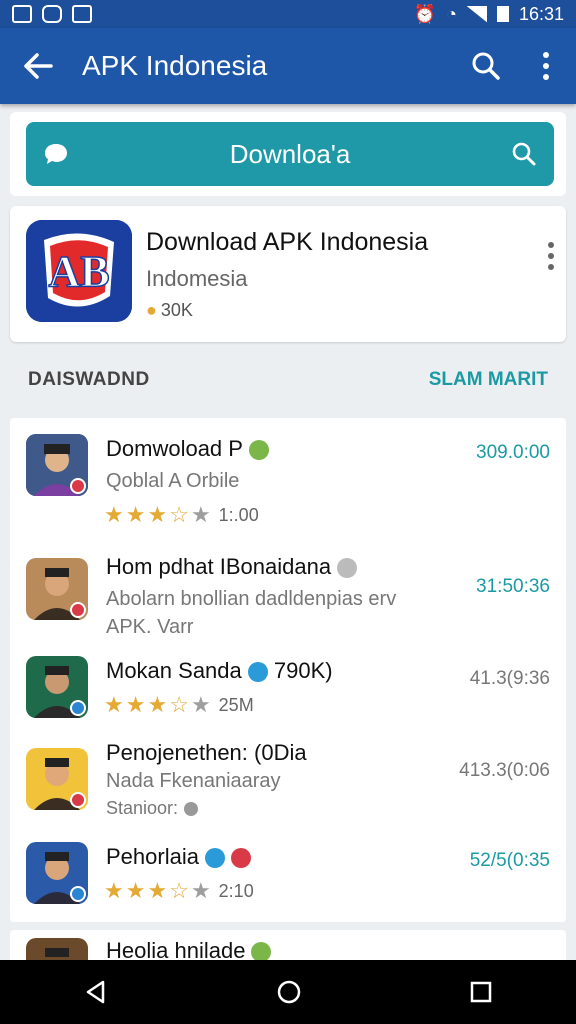  I want to click on signal-icon, so click(476, 14).